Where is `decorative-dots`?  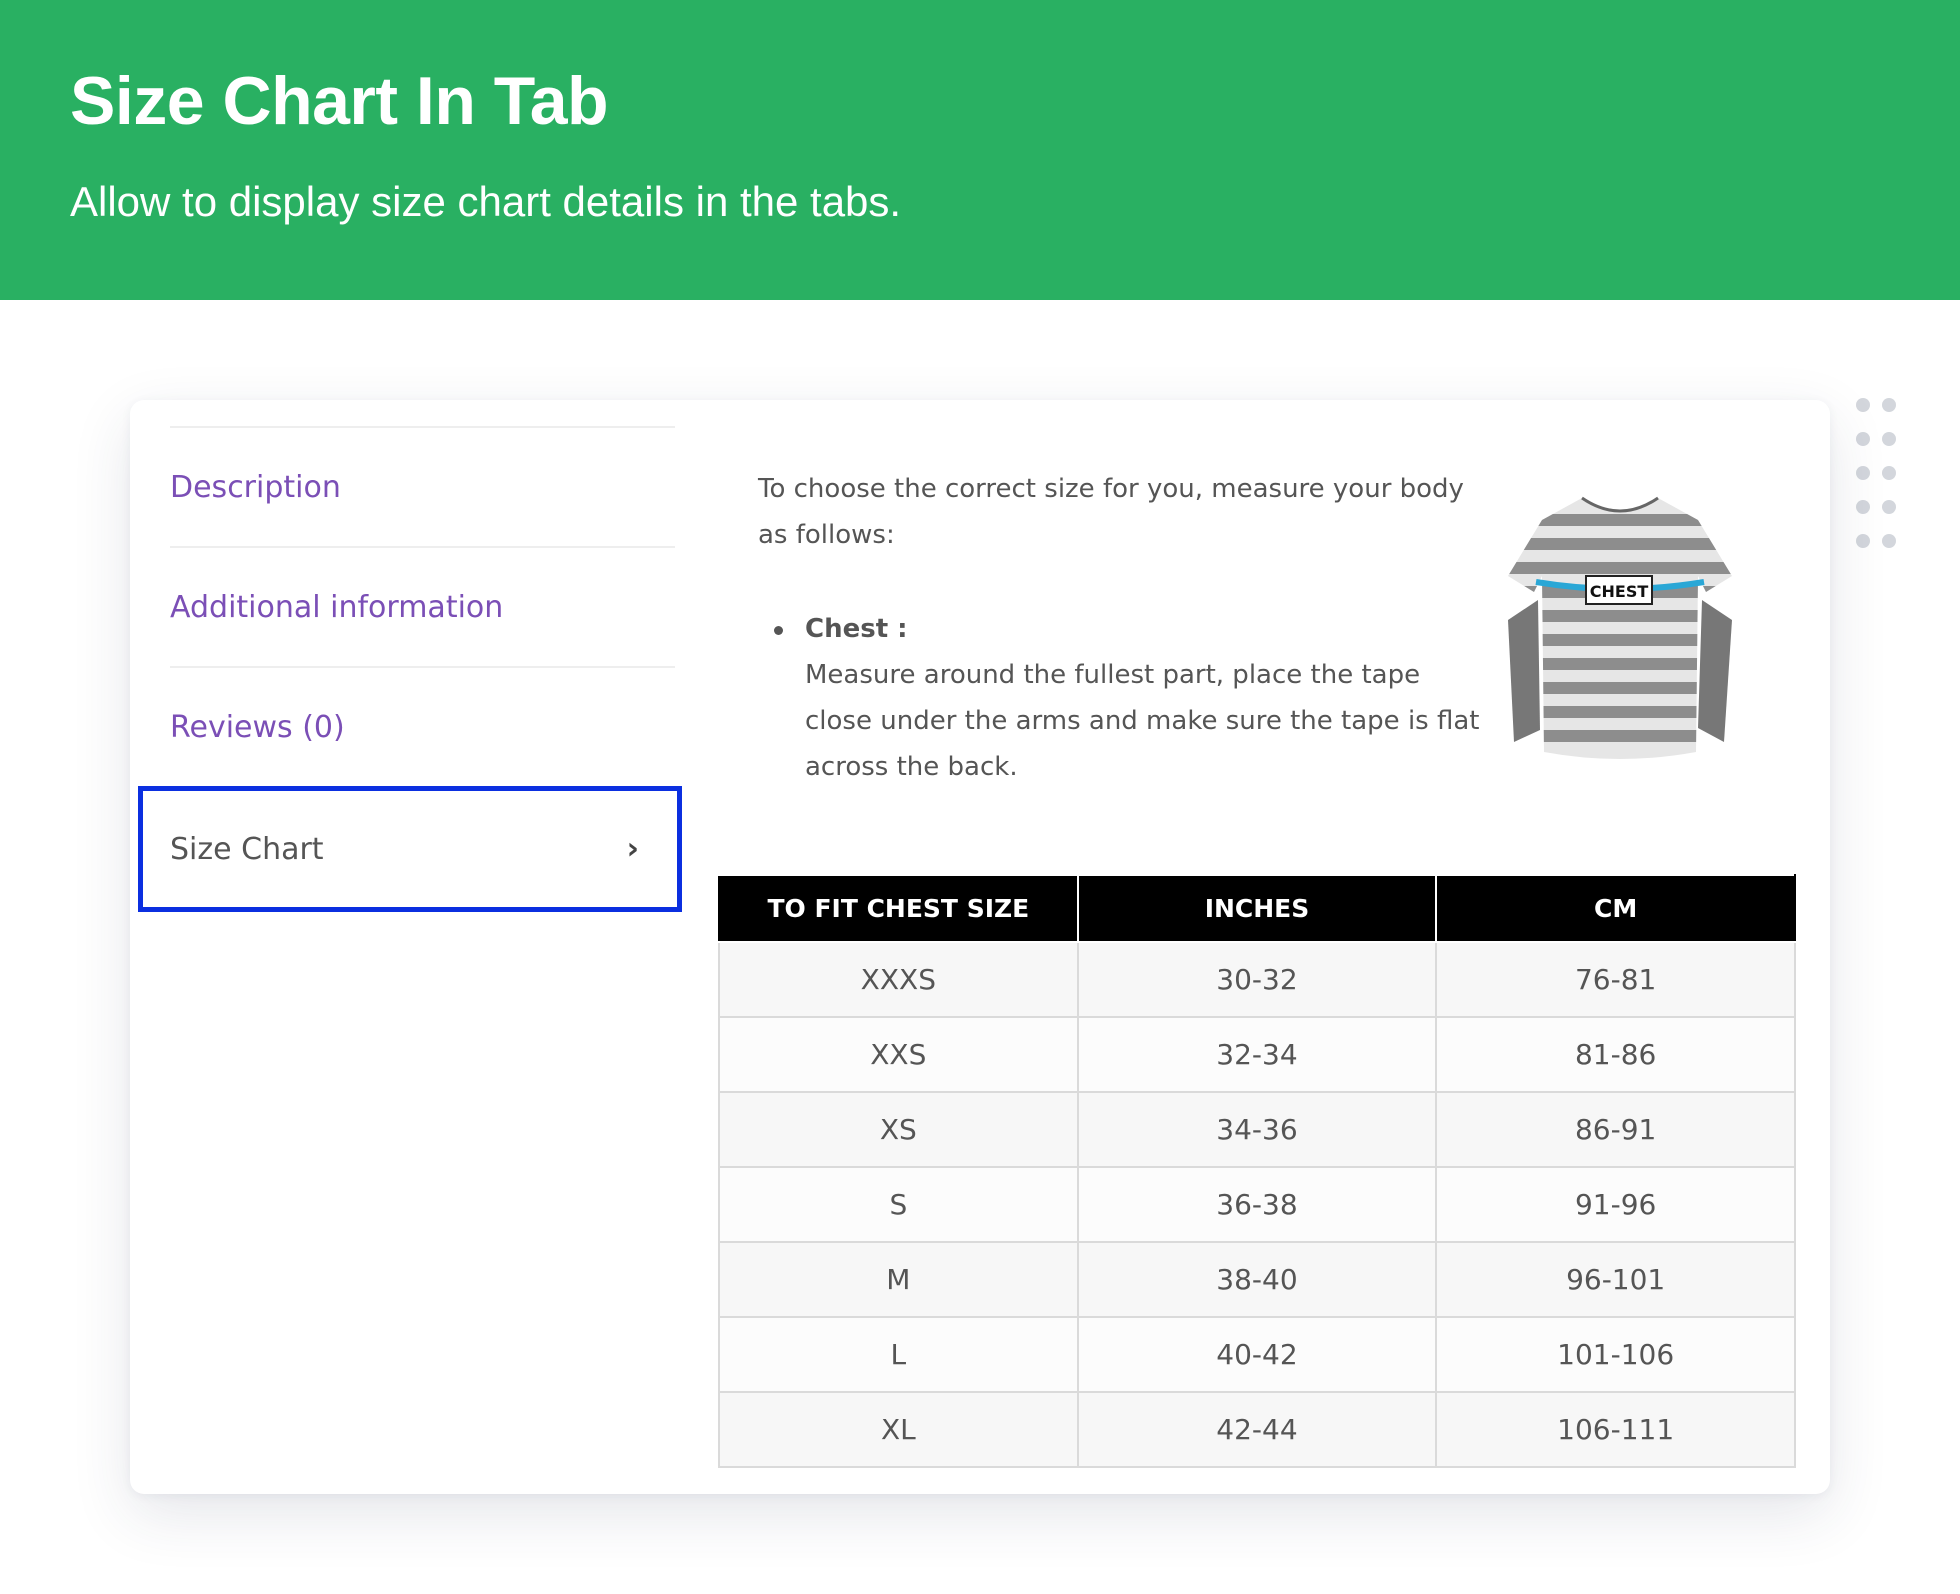 decorative-dots is located at coordinates (1881, 478).